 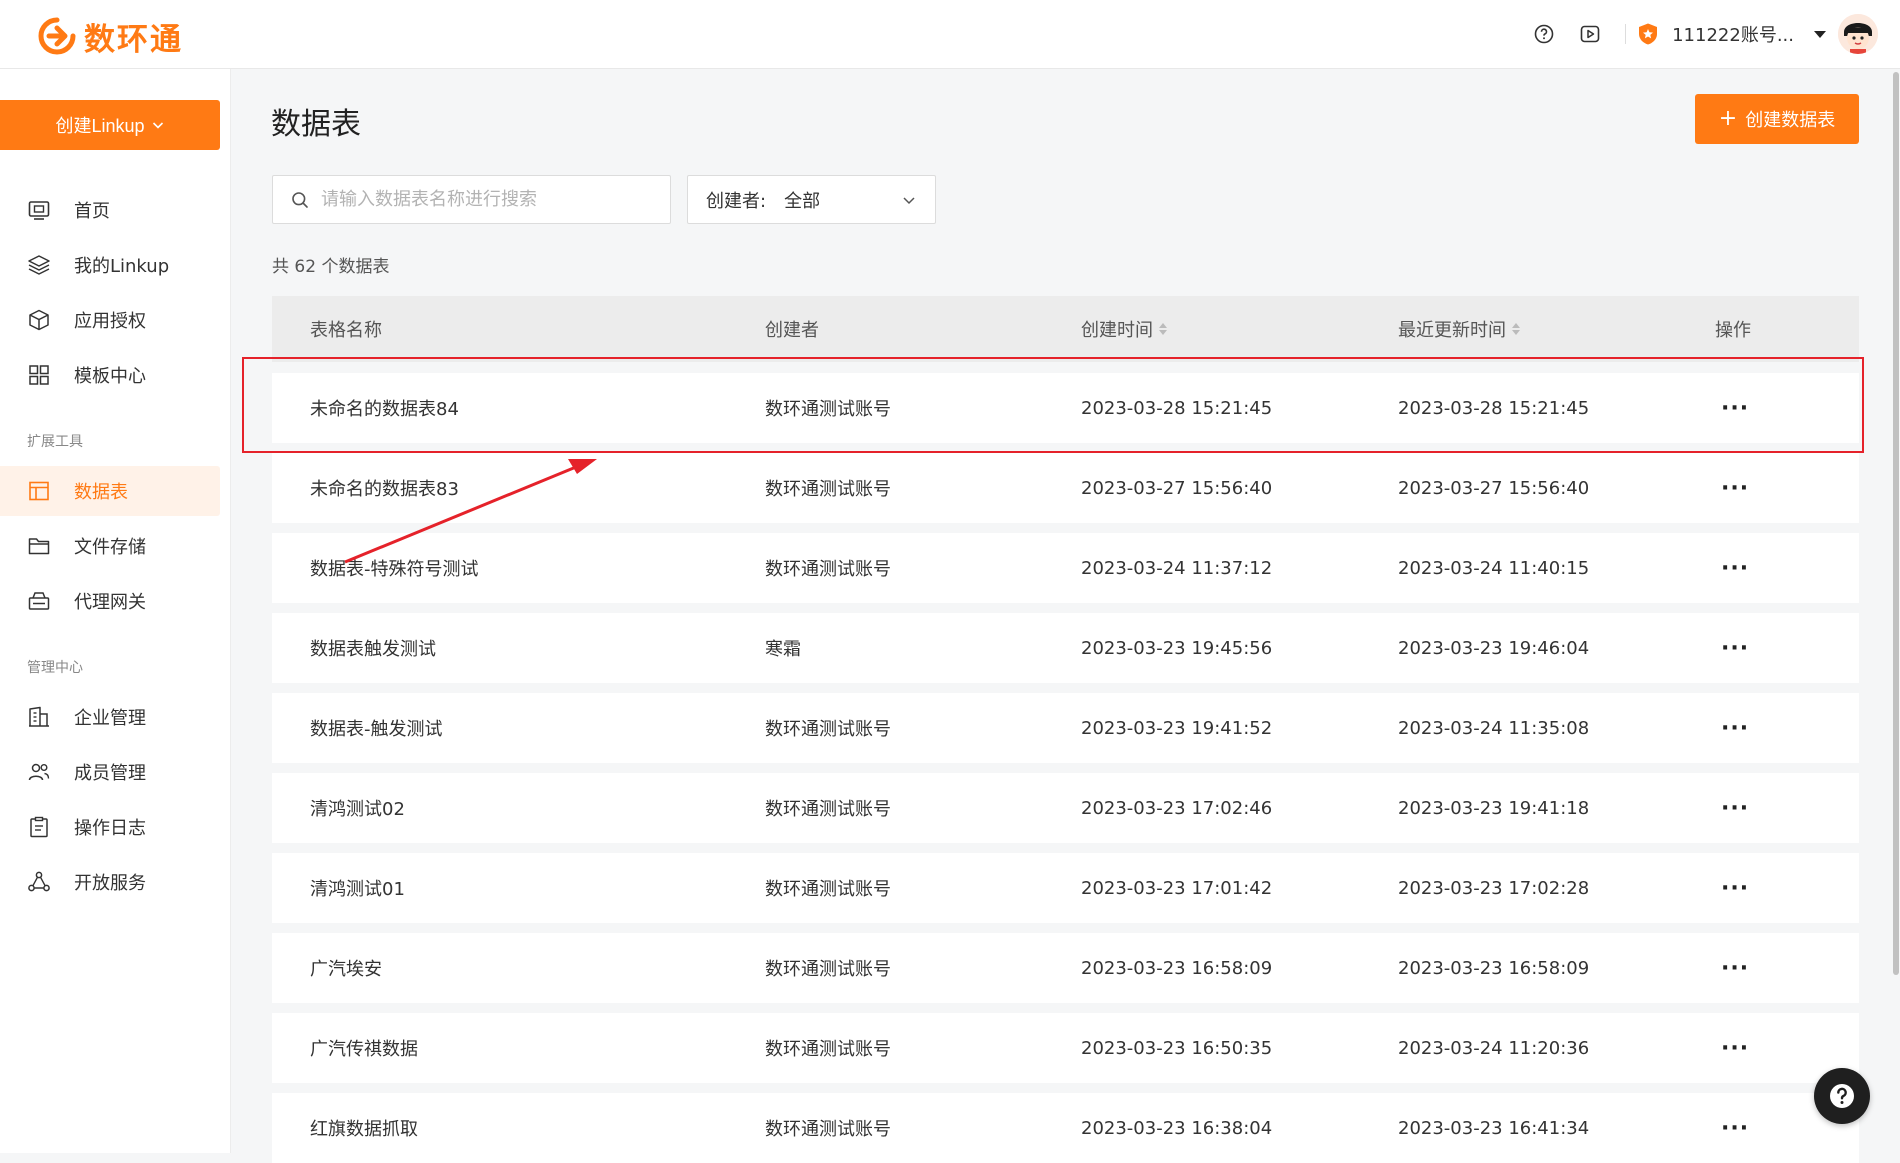 I want to click on cell-created-time: 2023-03-23 19:41:52, so click(x=1177, y=728).